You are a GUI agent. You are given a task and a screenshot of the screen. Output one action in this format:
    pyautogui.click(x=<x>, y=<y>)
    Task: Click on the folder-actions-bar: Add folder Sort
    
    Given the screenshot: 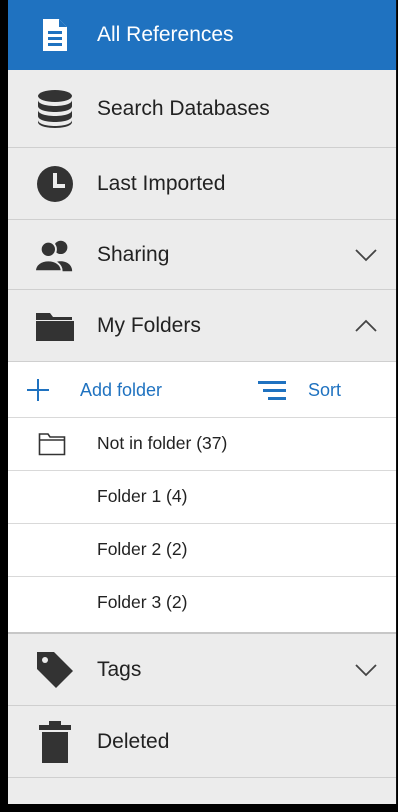 What is the action you would take?
    pyautogui.click(x=202, y=390)
    